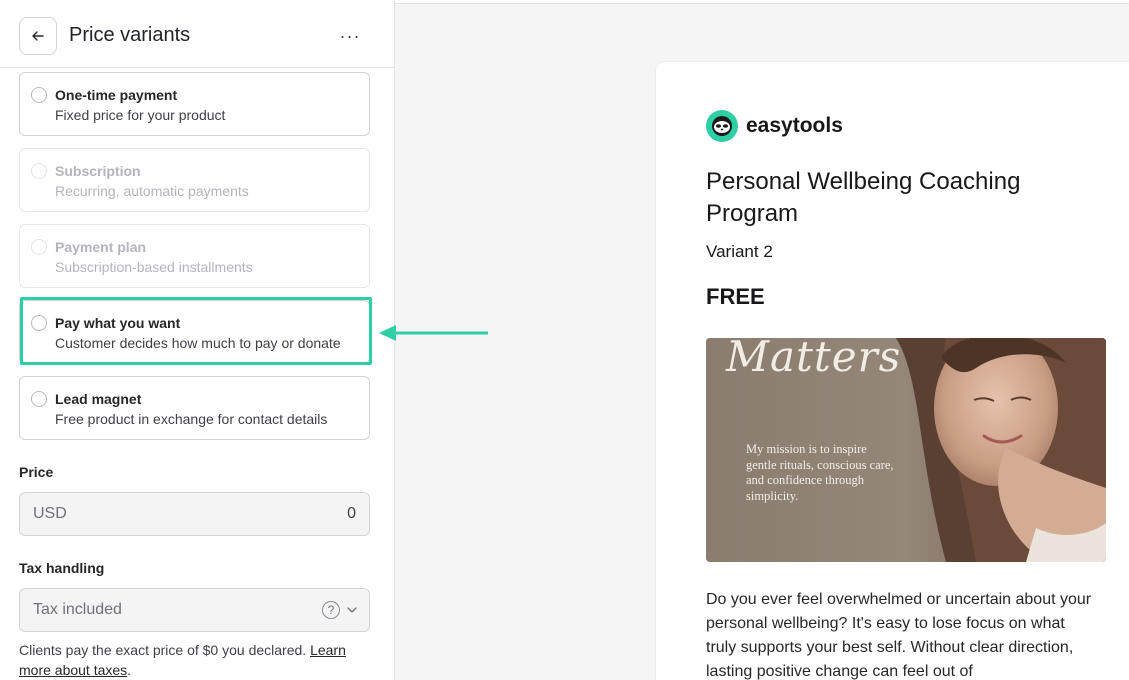 Image resolution: width=1129 pixels, height=680 pixels. Describe the element at coordinates (116, 95) in the screenshot. I see `option-title: One-time payment` at that location.